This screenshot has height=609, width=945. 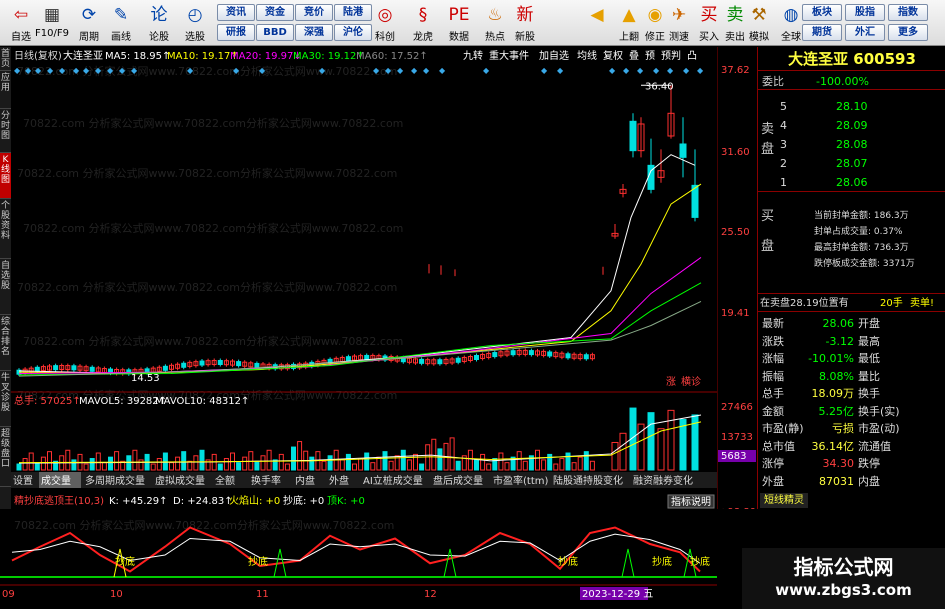 I want to click on indicator-tab-2: 多周期成交量, so click(x=115, y=480).